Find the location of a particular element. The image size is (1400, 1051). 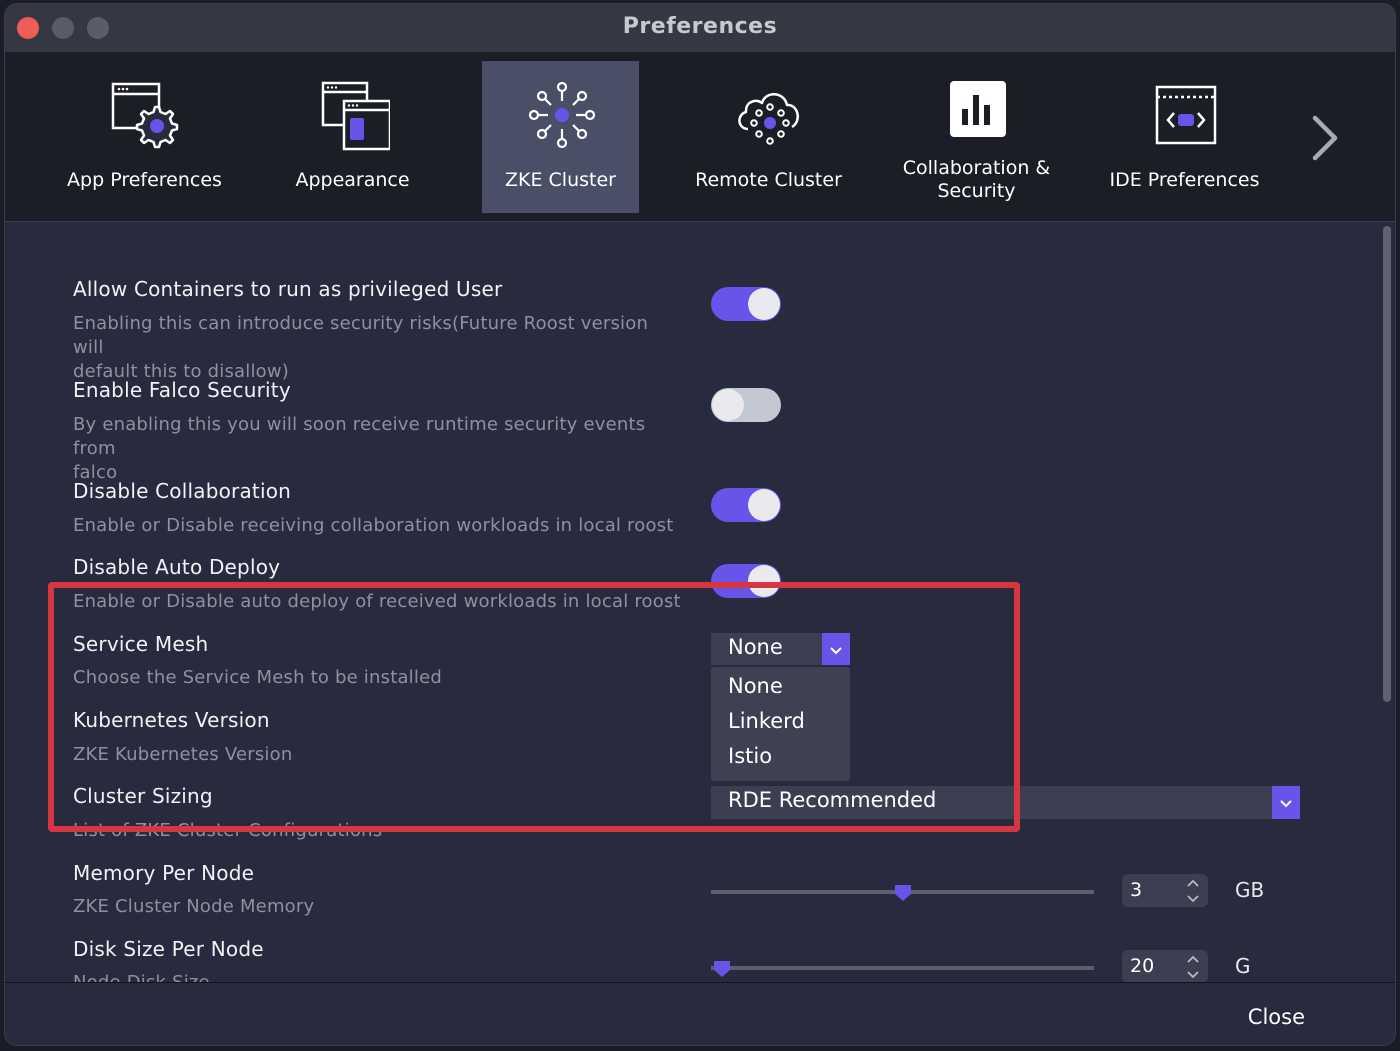

memory-slider is located at coordinates (902, 893).